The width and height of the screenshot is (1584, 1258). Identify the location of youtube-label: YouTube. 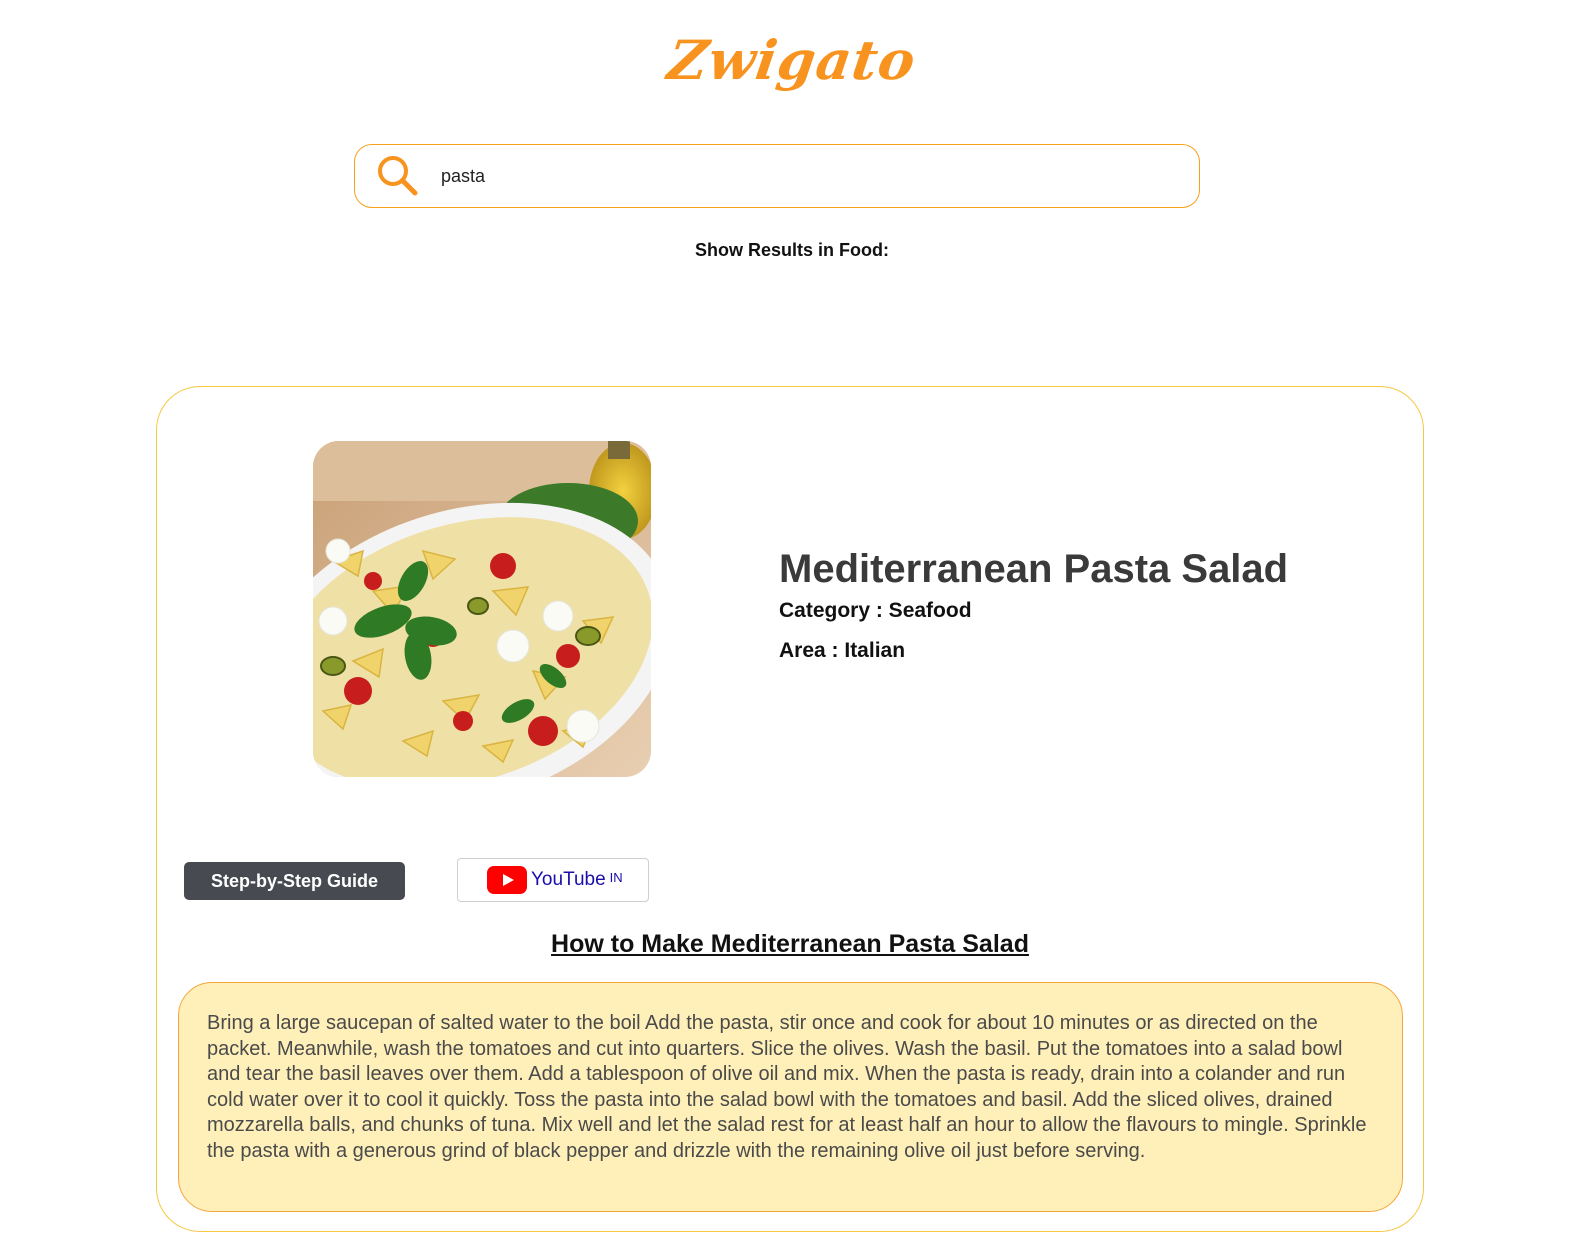
(568, 879).